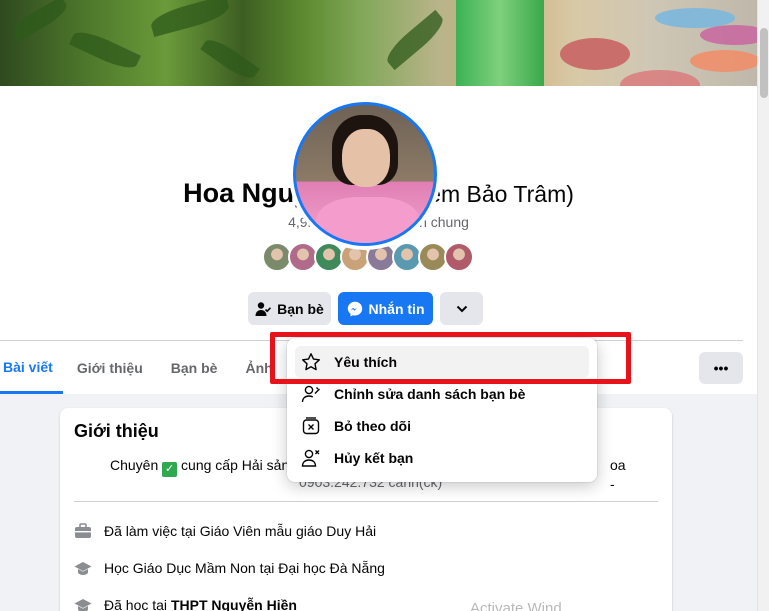  What do you see at coordinates (83, 530) in the screenshot?
I see `briefcase-icon` at bounding box center [83, 530].